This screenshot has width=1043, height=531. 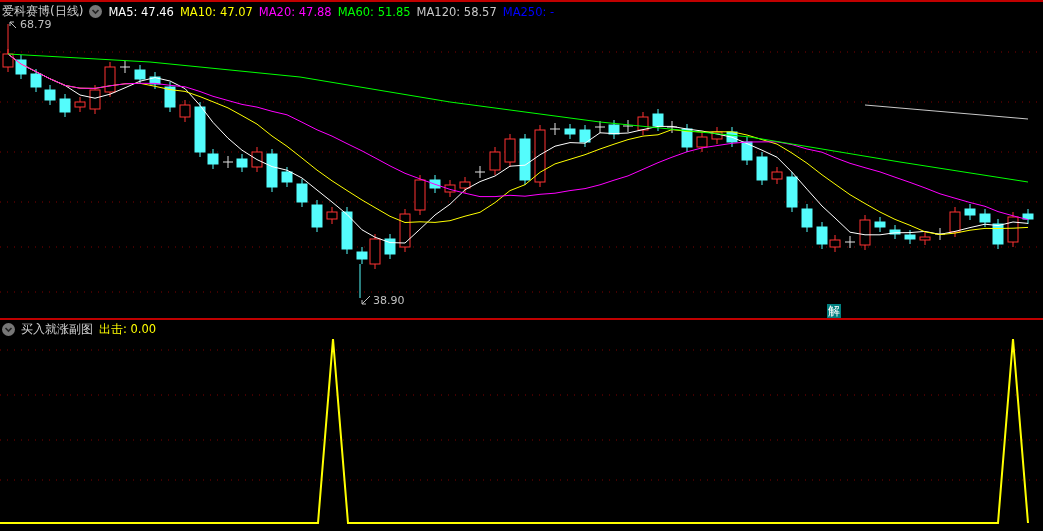 What do you see at coordinates (128, 329) in the screenshot?
I see `indicator-value: 出击: 0.00` at bounding box center [128, 329].